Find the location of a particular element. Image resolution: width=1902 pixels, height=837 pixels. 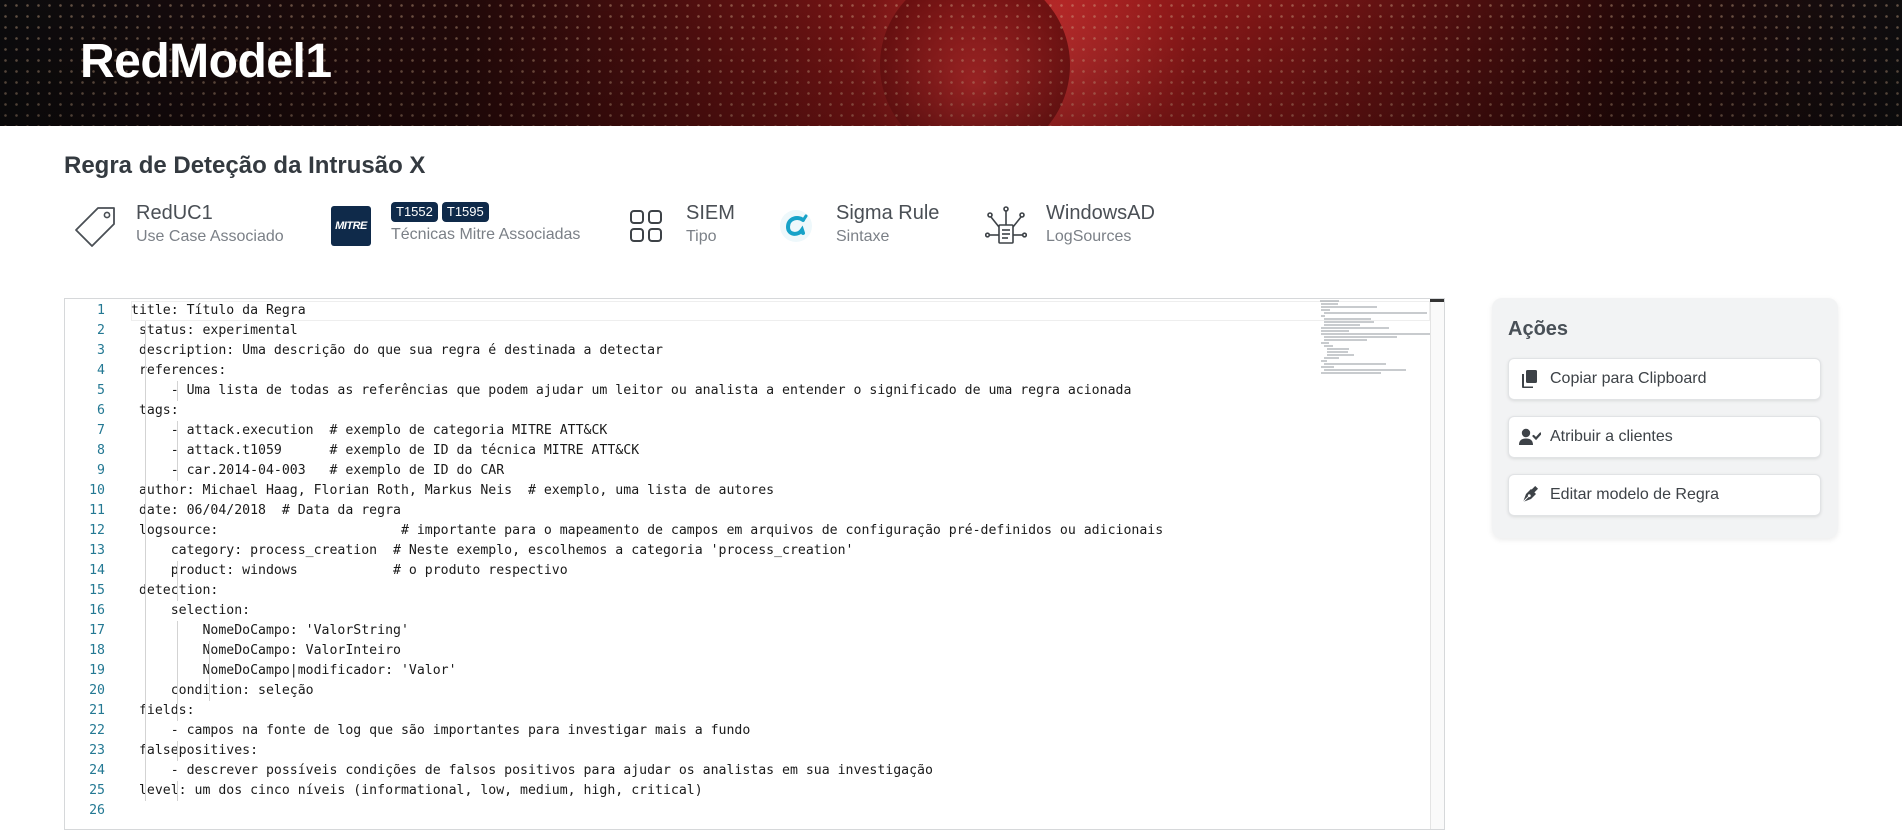

copy-to-clipboard-button: Copiar para Clipboard is located at coordinates (1664, 379).